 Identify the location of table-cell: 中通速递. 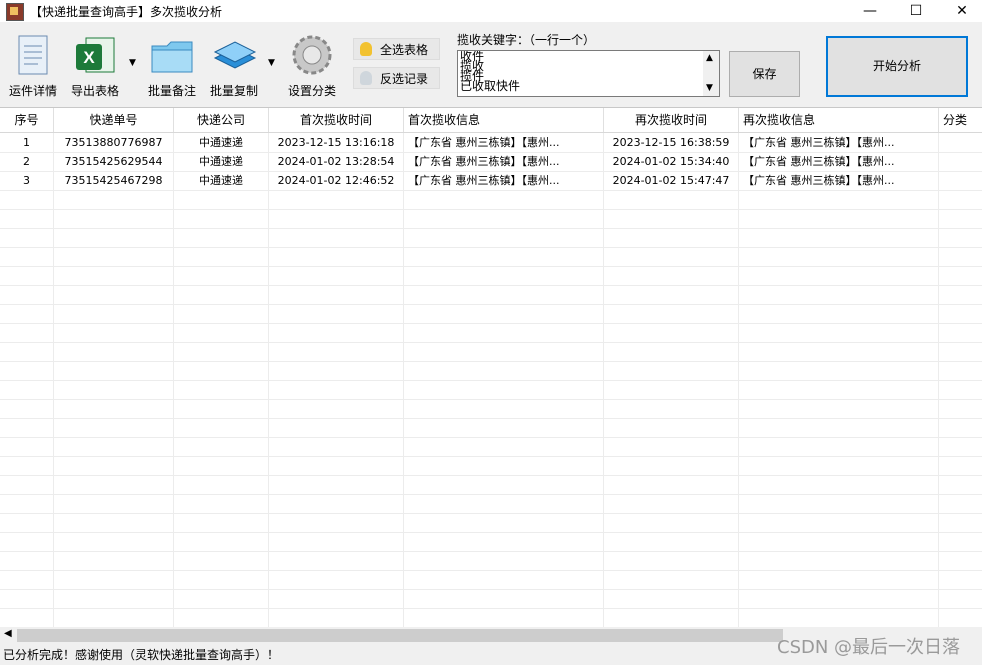
(221, 161).